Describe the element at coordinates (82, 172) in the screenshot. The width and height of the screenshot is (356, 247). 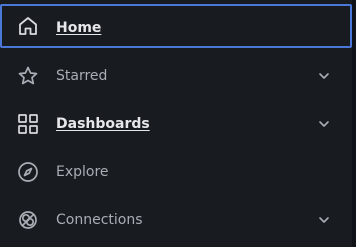
I see `nav-item-label: Explore` at that location.